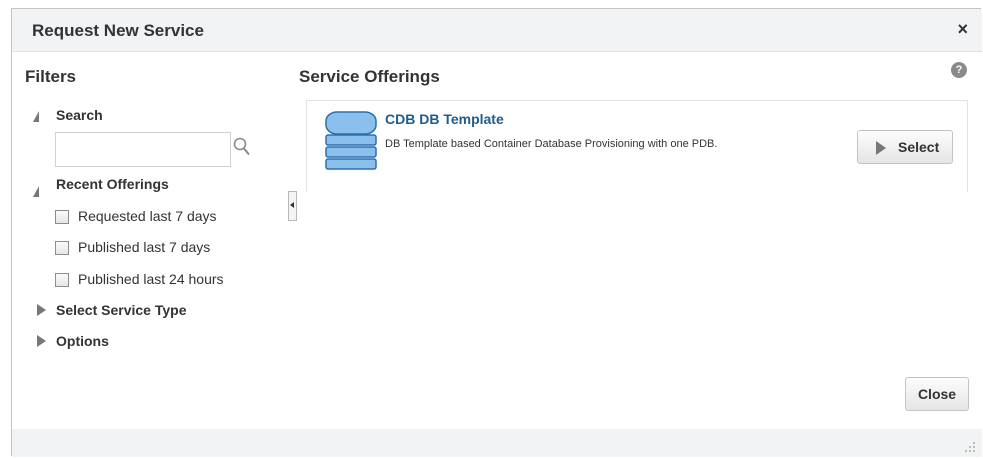 This screenshot has height=458, width=983. I want to click on search-section-label: Search, so click(79, 115).